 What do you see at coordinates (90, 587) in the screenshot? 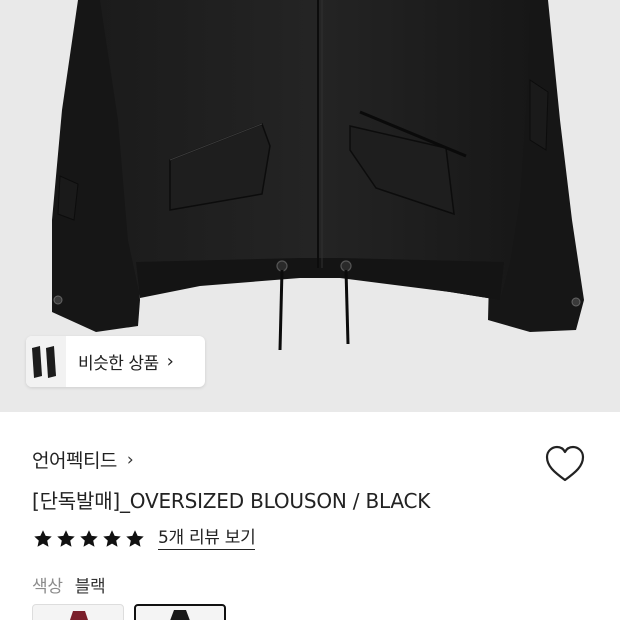
I see `color-value: 블랙` at bounding box center [90, 587].